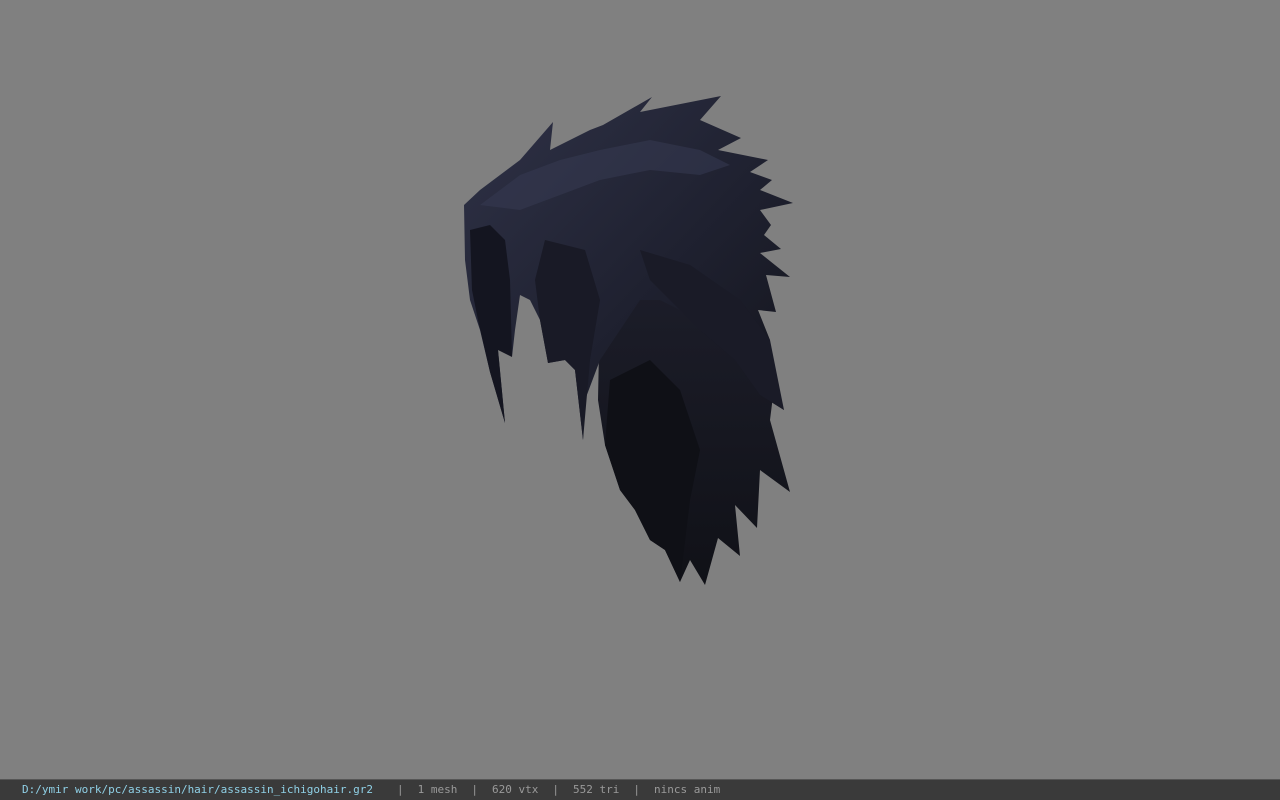 The width and height of the screenshot is (1280, 800). Describe the element at coordinates (515, 789) in the screenshot. I see `vertex-count: 620 vtx` at that location.